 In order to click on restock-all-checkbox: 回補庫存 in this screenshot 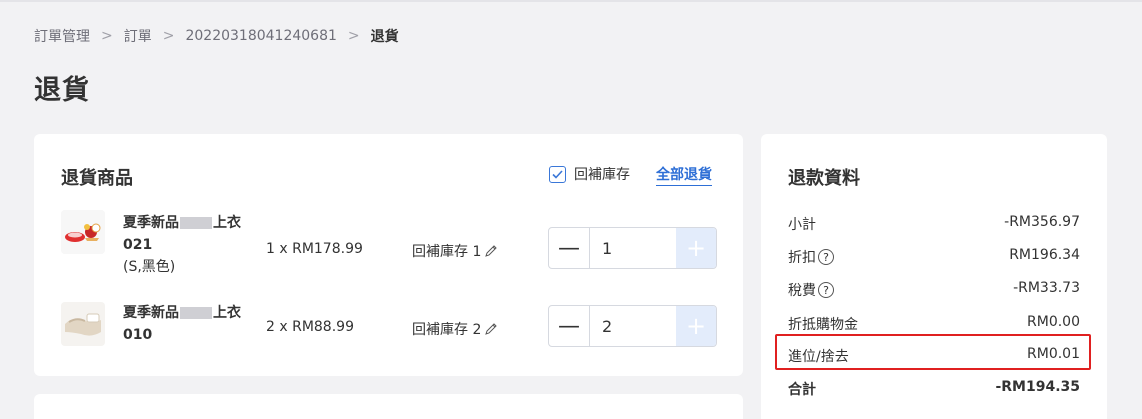, I will do `click(589, 174)`.